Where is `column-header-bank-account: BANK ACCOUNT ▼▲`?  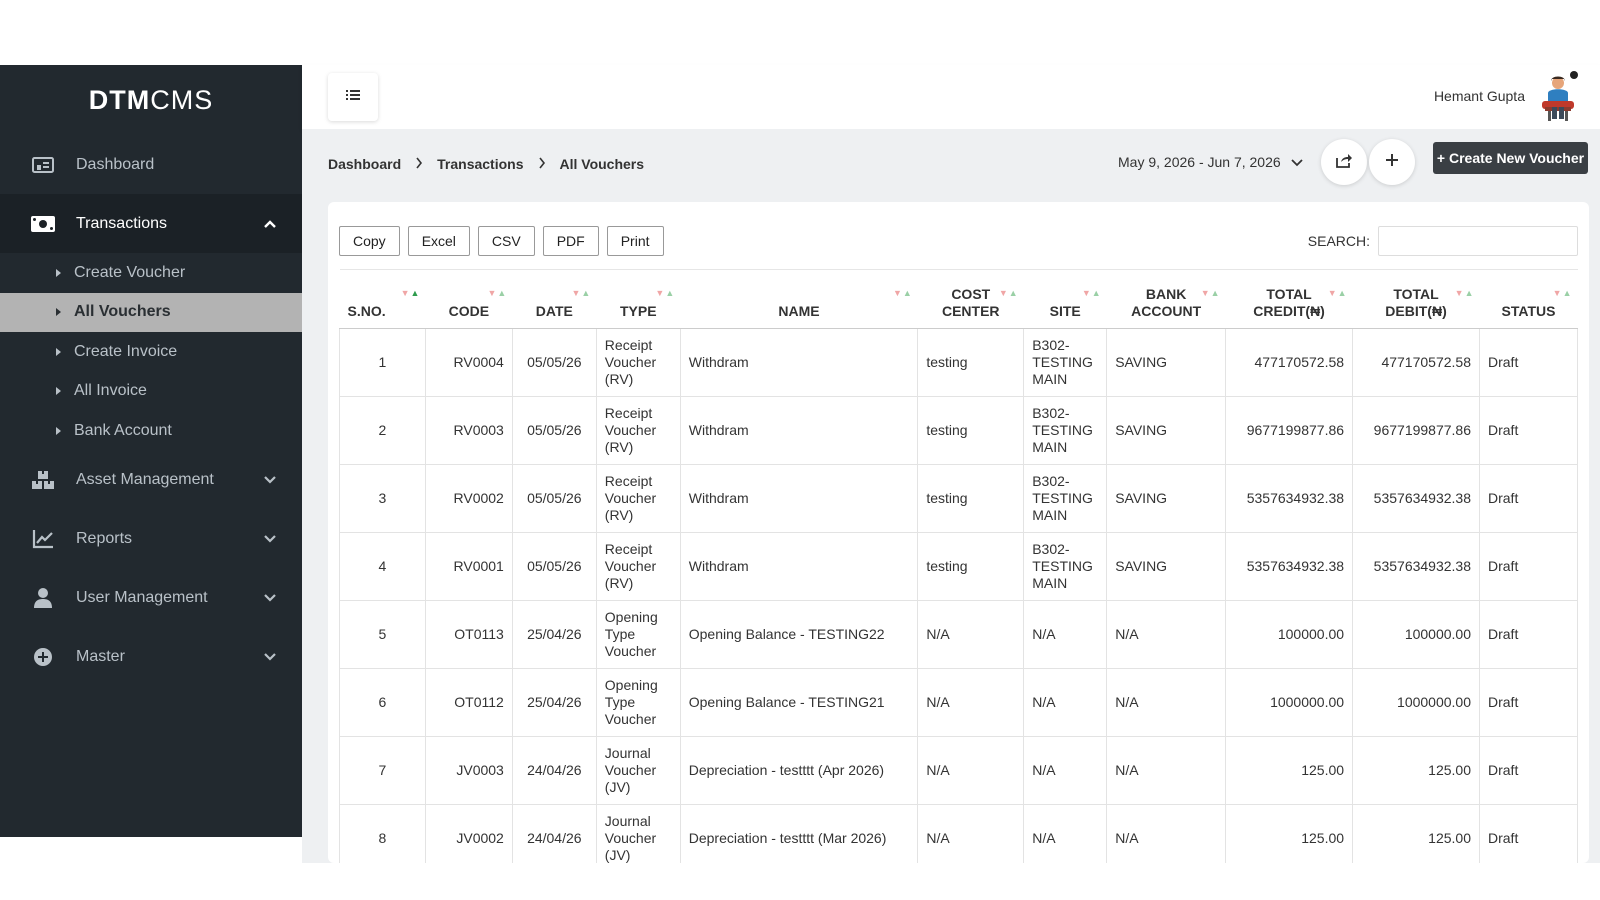
column-header-bank-account: BANK ACCOUNT ▼▲ is located at coordinates (1166, 299).